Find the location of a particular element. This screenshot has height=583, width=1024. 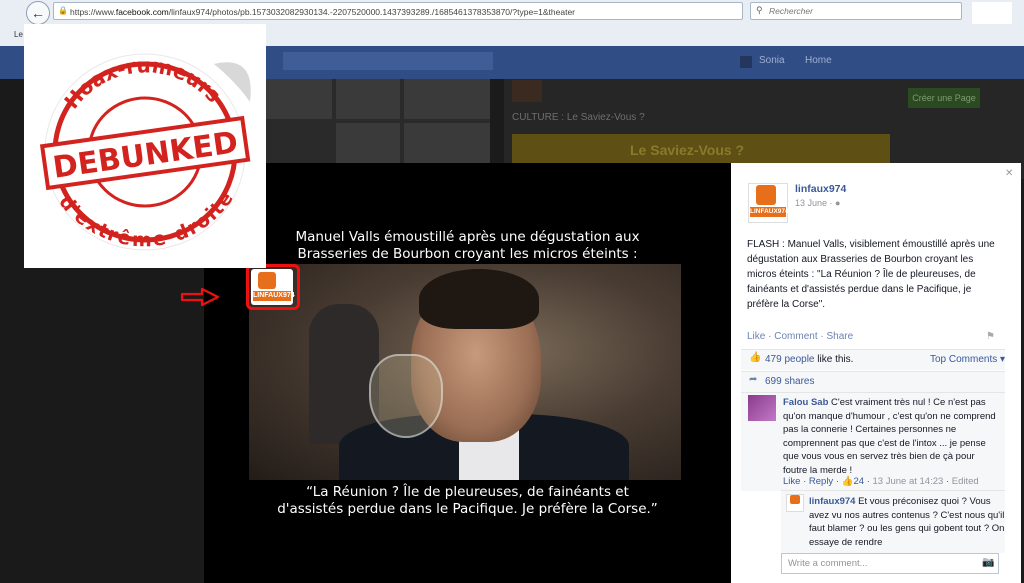

top-comments-label: Top Comments is located at coordinates (964, 359).